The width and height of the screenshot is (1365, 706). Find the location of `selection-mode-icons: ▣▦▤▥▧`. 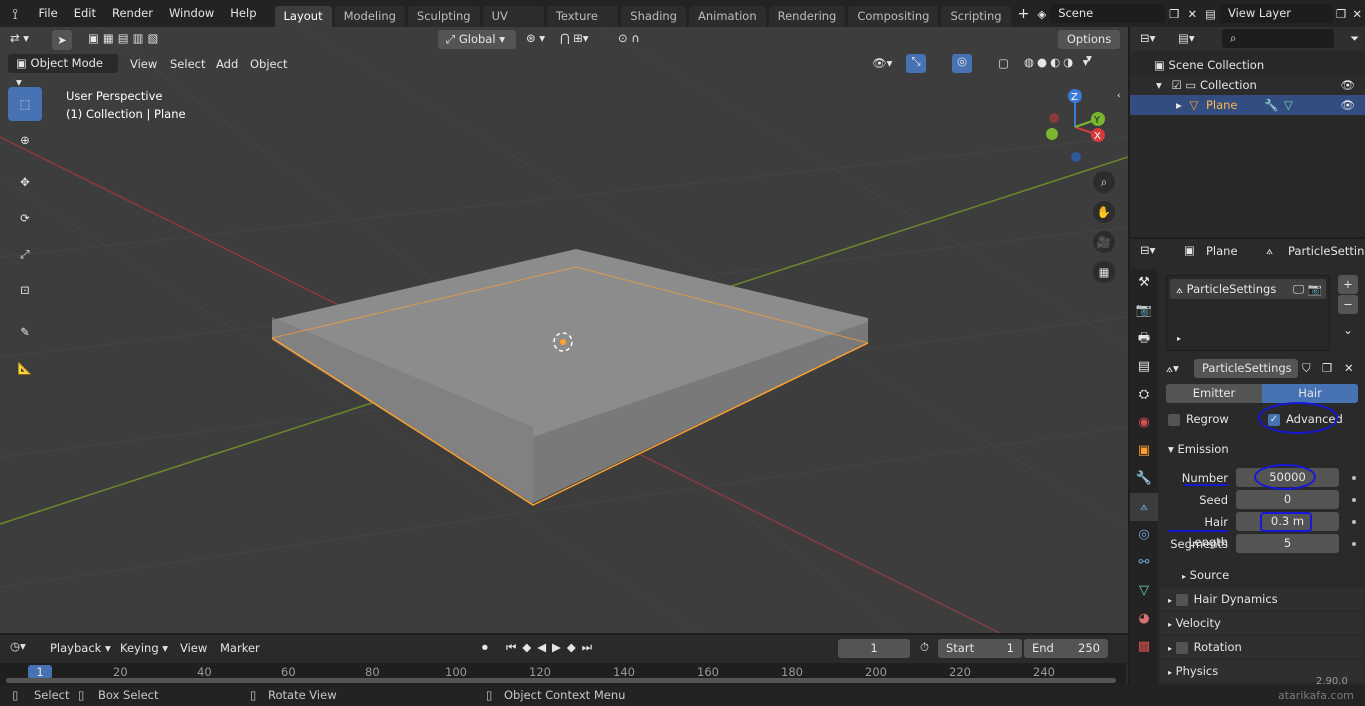

selection-mode-icons: ▣▦▤▥▧ is located at coordinates (125, 38).